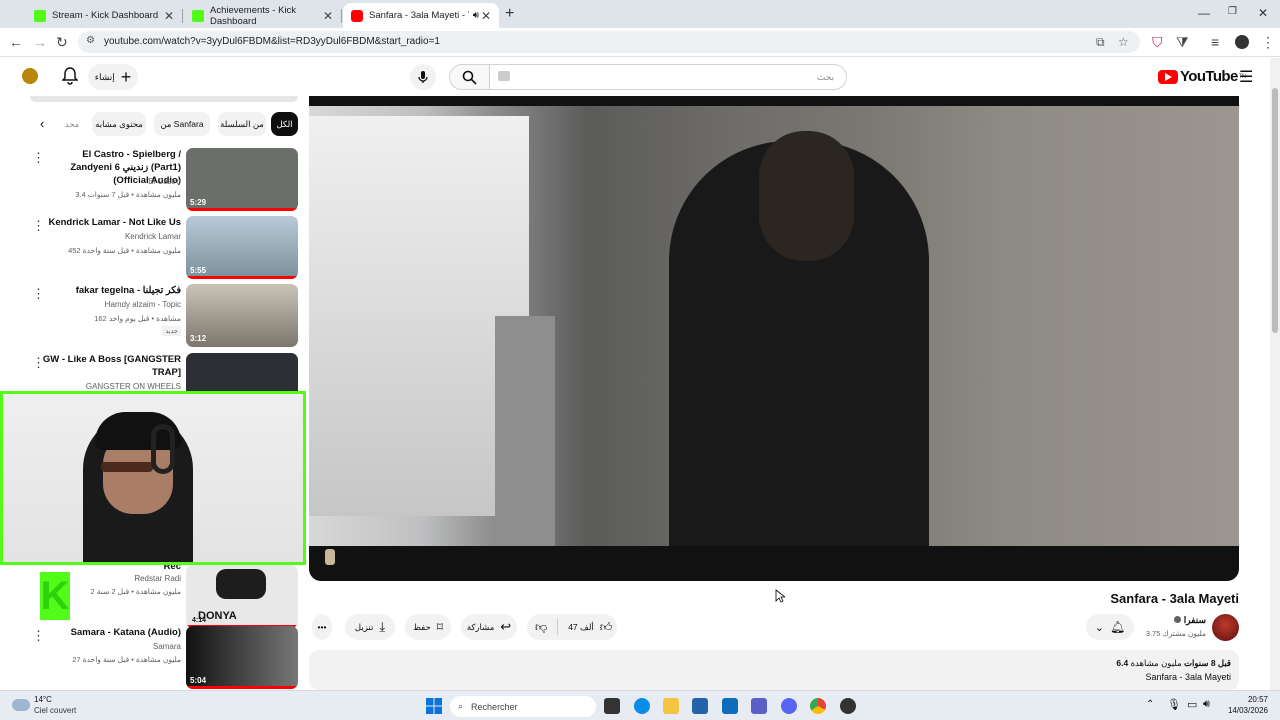 This screenshot has width=1280, height=720. Describe the element at coordinates (612, 706) in the screenshot. I see `task-view-icon` at that location.